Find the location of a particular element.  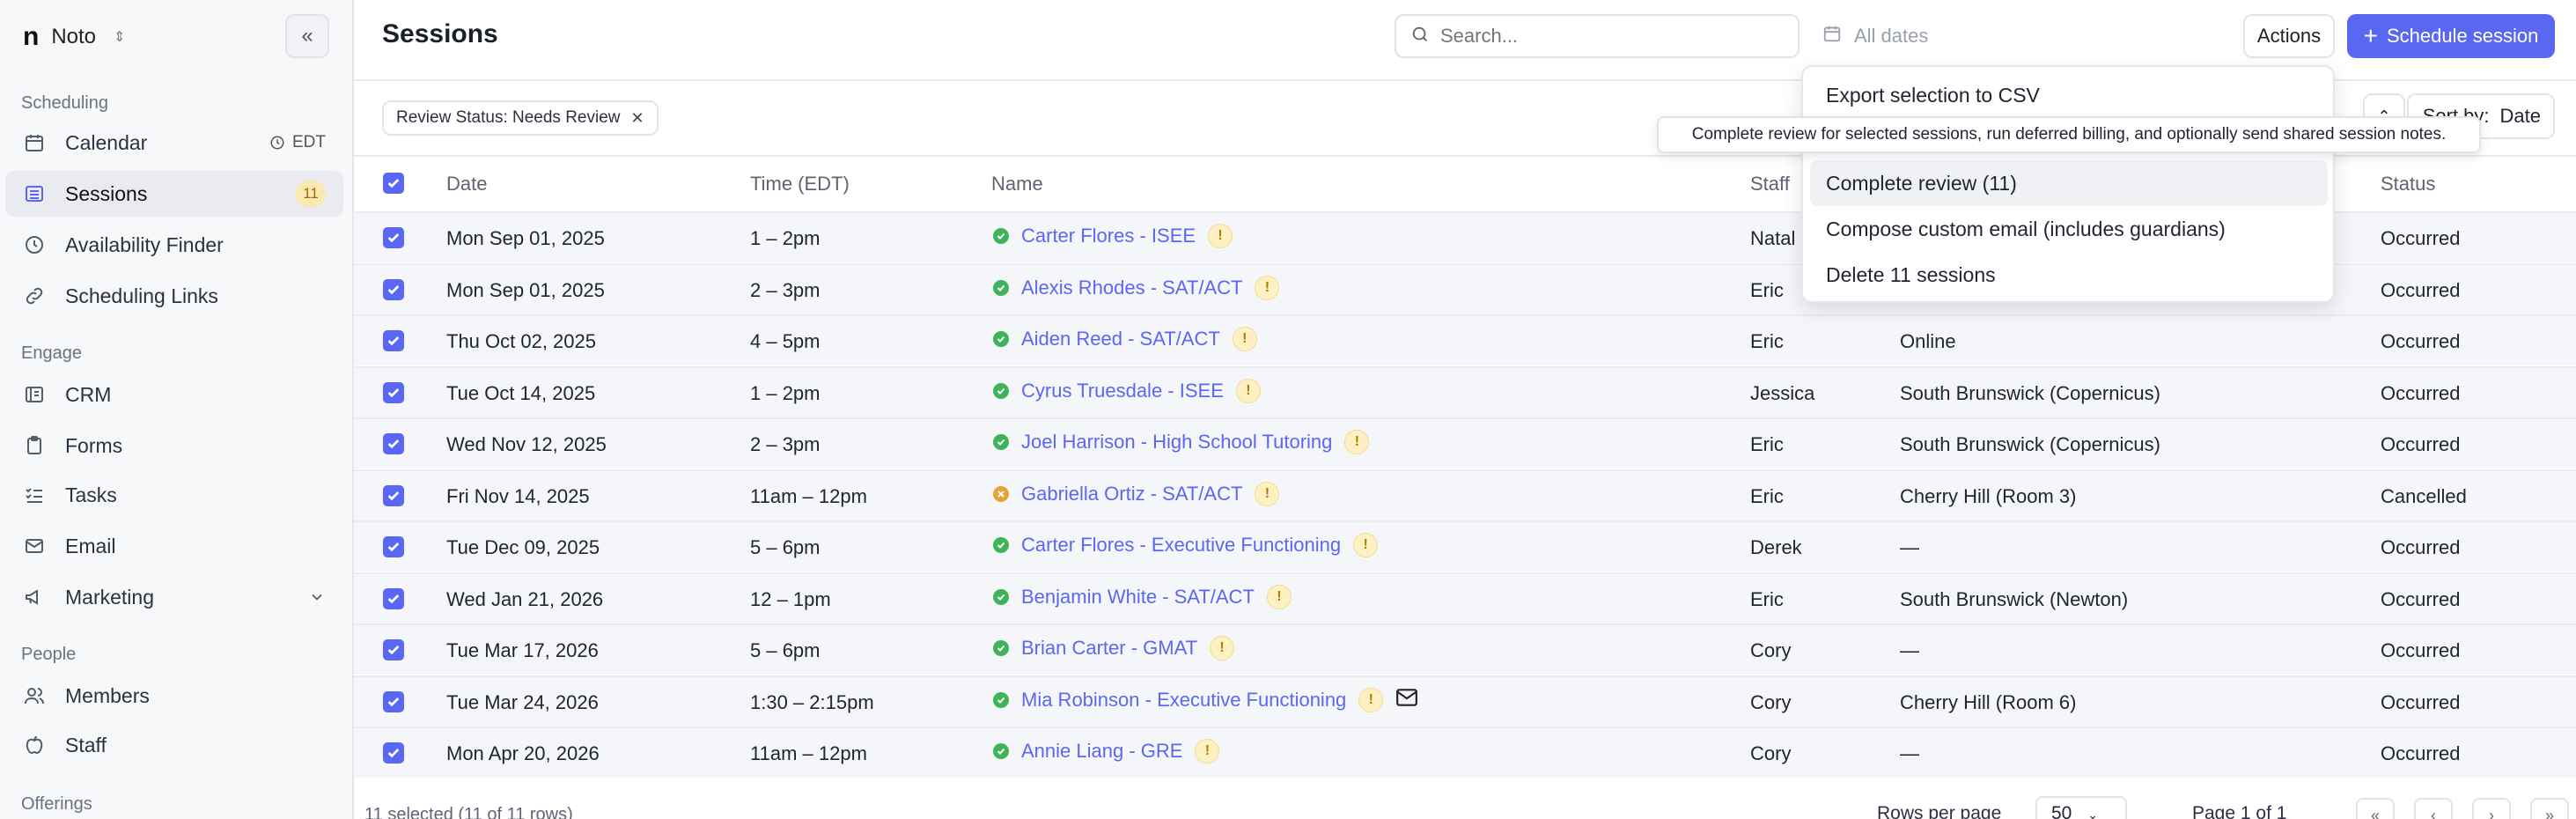

schedule-session-label: Schedule session is located at coordinates (2462, 36).